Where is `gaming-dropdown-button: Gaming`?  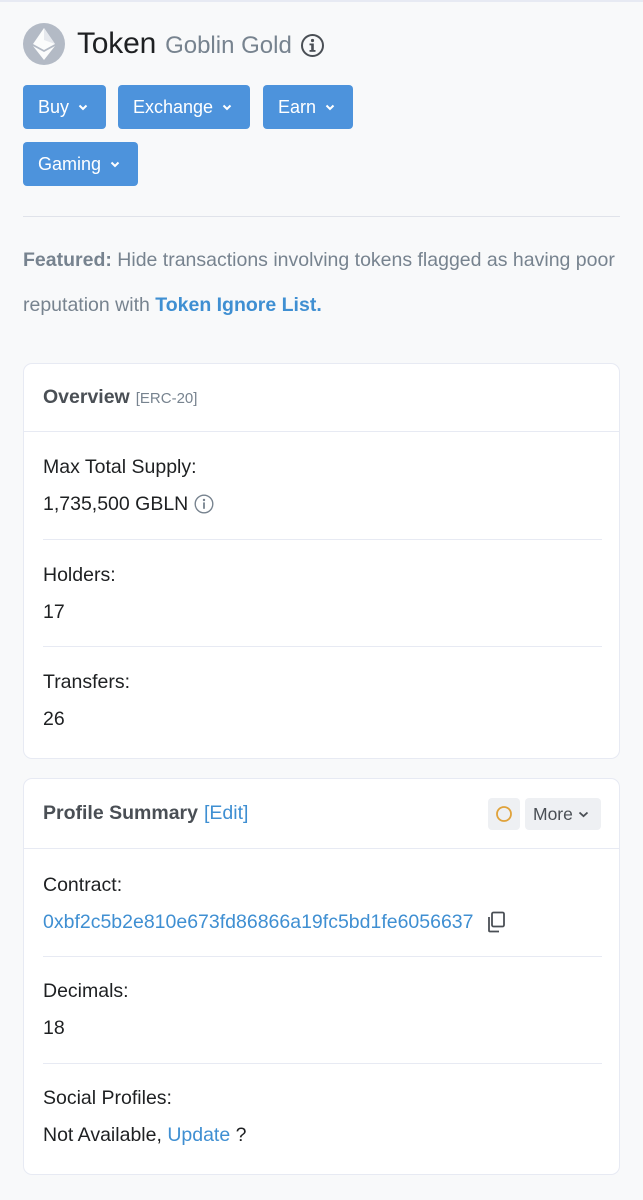
gaming-dropdown-button: Gaming is located at coordinates (80, 164).